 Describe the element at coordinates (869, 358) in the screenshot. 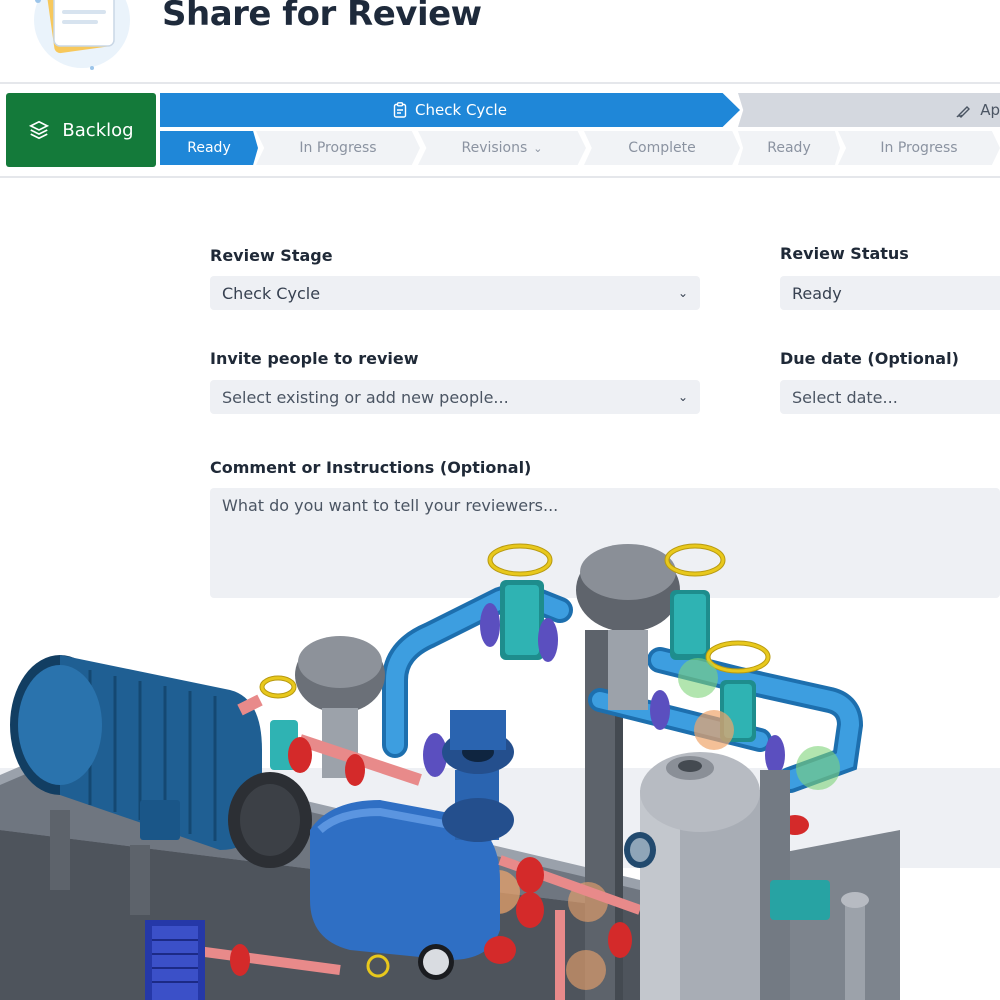

I see `due-date-label: Due date (Optional)` at that location.